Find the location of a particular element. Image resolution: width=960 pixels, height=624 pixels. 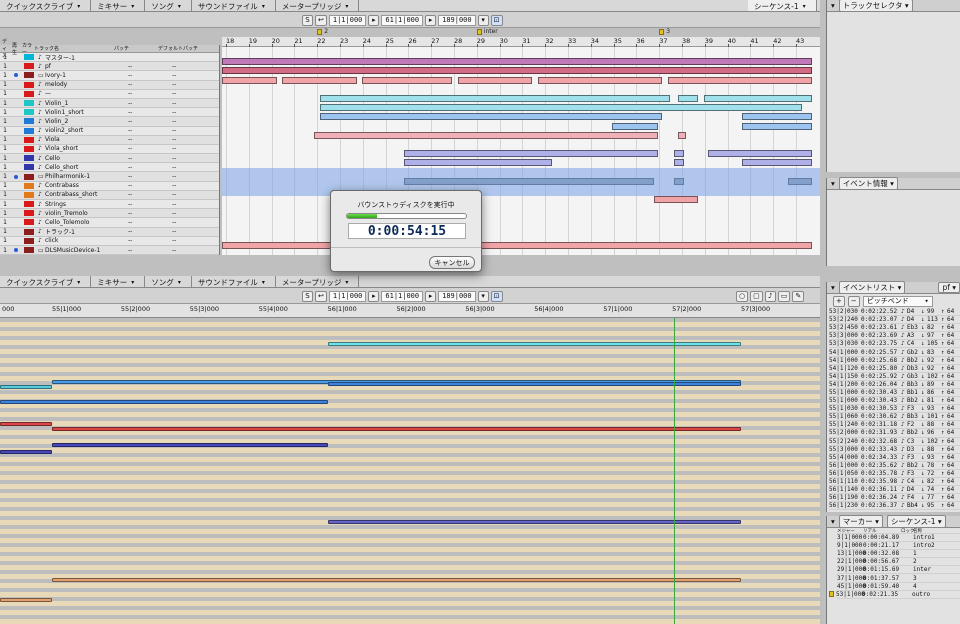

event-list-track-tab: pf ▾ is located at coordinates (949, 287).